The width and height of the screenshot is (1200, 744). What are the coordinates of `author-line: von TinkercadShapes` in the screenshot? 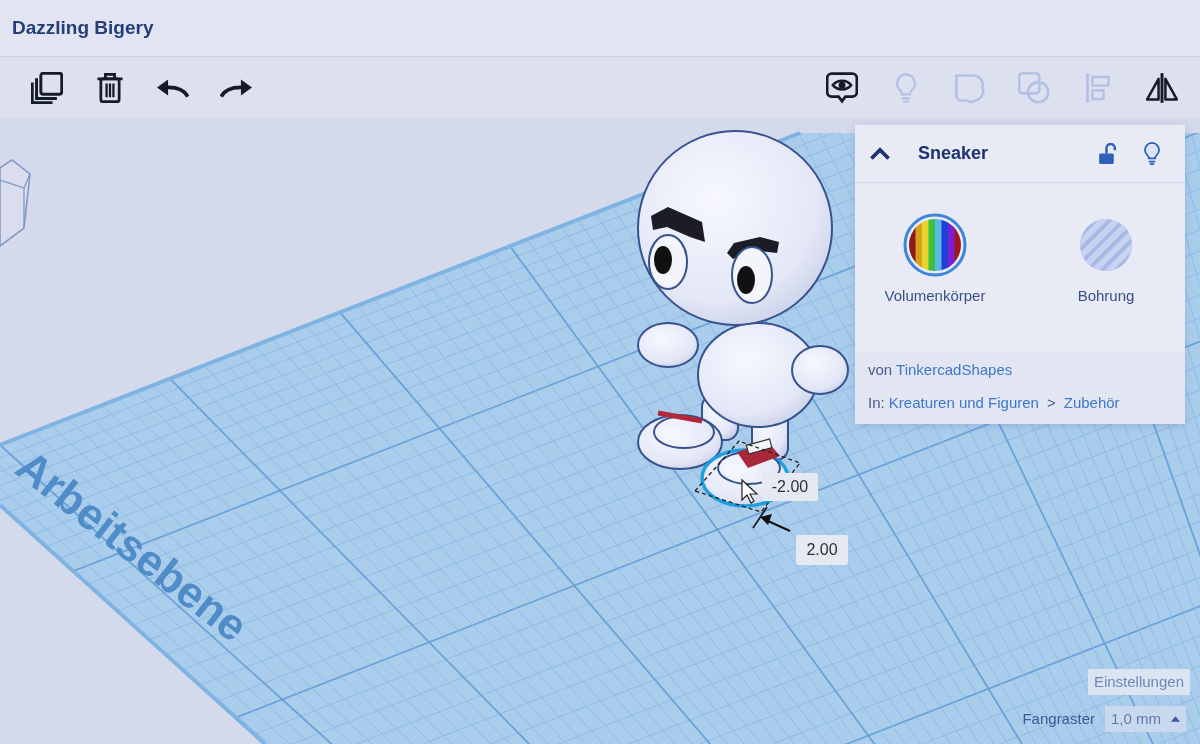 It's located at (941, 370).